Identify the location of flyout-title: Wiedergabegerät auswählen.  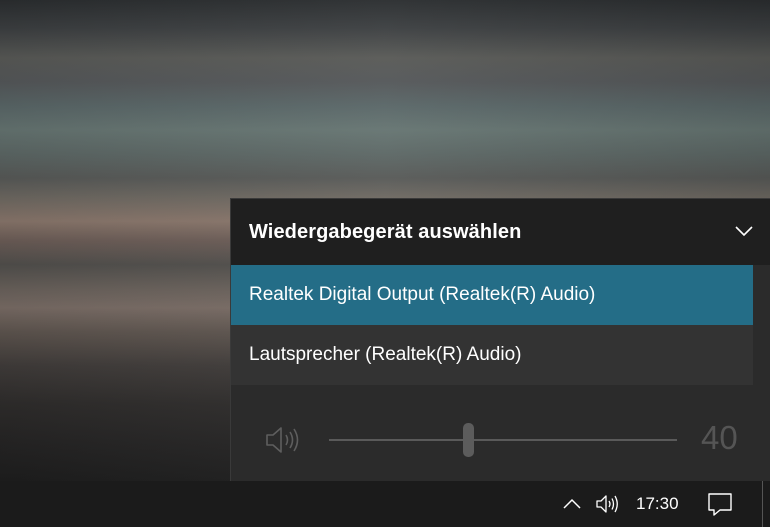
(385, 232).